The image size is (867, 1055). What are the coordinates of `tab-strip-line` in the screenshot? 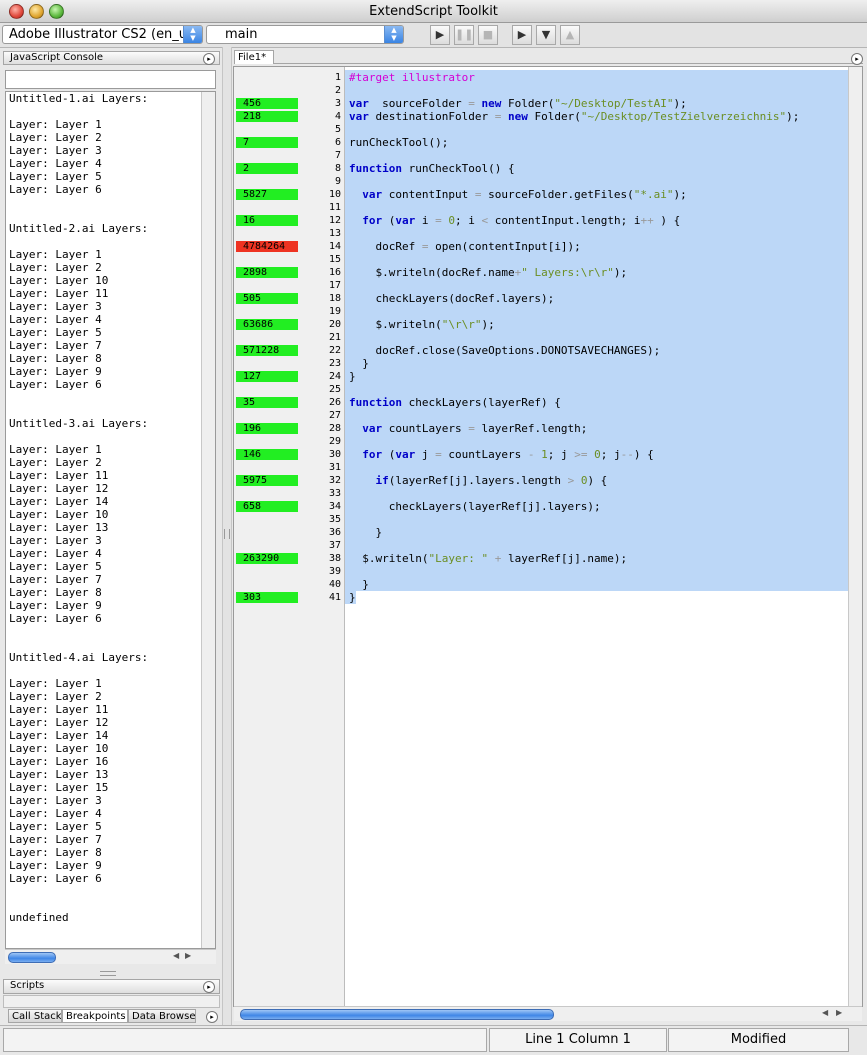 It's located at (568, 63).